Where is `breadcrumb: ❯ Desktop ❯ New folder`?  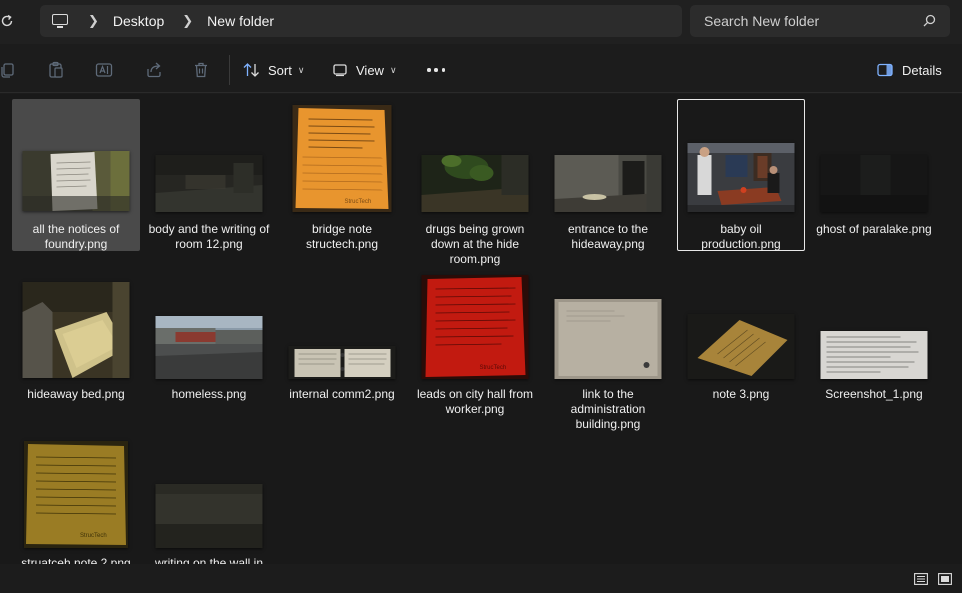 breadcrumb: ❯ Desktop ❯ New folder is located at coordinates (361, 21).